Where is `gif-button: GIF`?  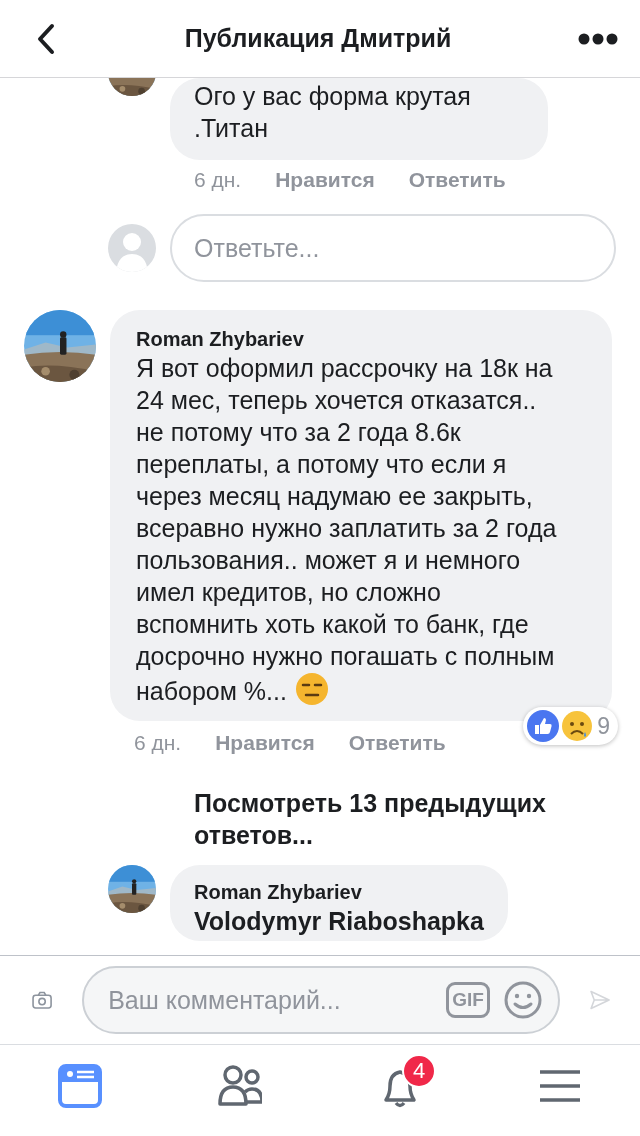 gif-button: GIF is located at coordinates (468, 1000).